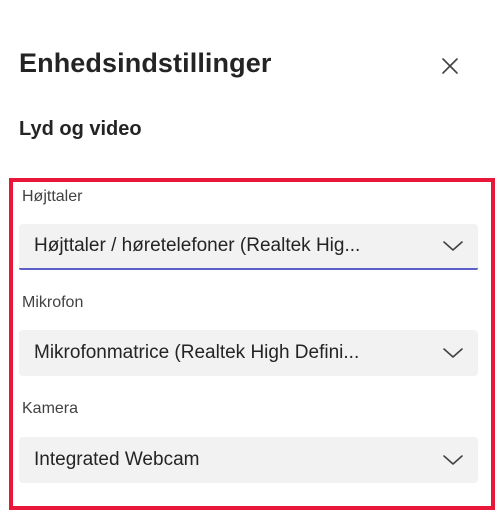  Describe the element at coordinates (53, 302) in the screenshot. I see `microphone-label: Mikrofon` at that location.